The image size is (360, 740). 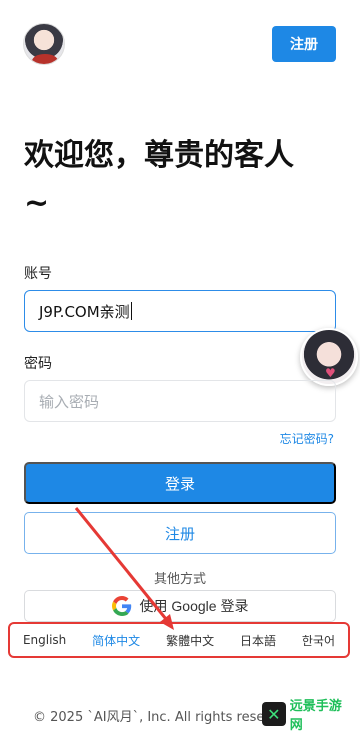 What do you see at coordinates (258, 640) in the screenshot?
I see `lang-japanese: 日本語` at bounding box center [258, 640].